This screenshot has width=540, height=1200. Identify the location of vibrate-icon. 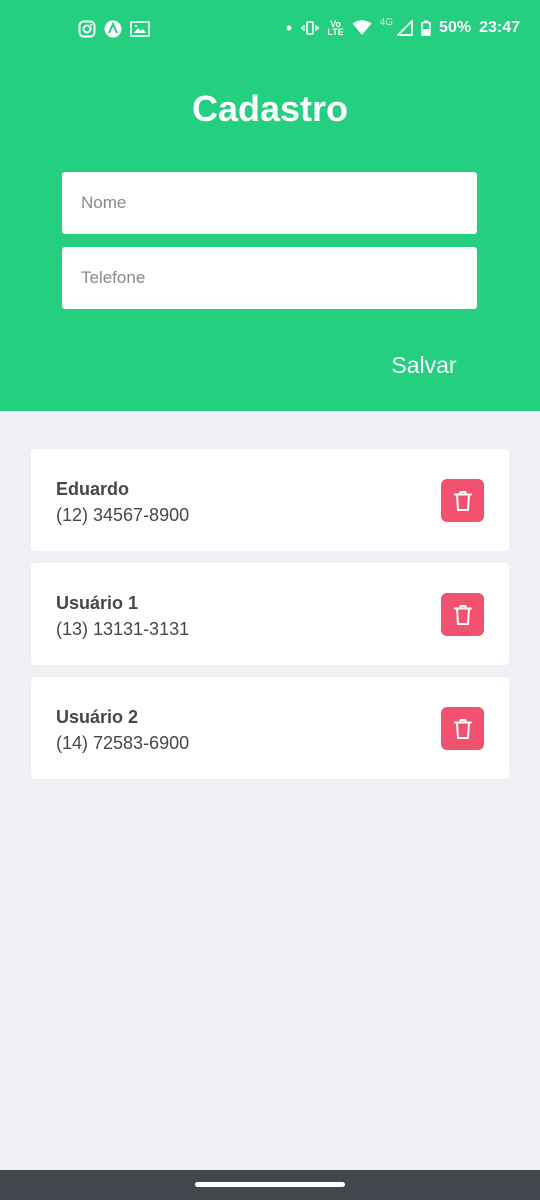
(310, 28).